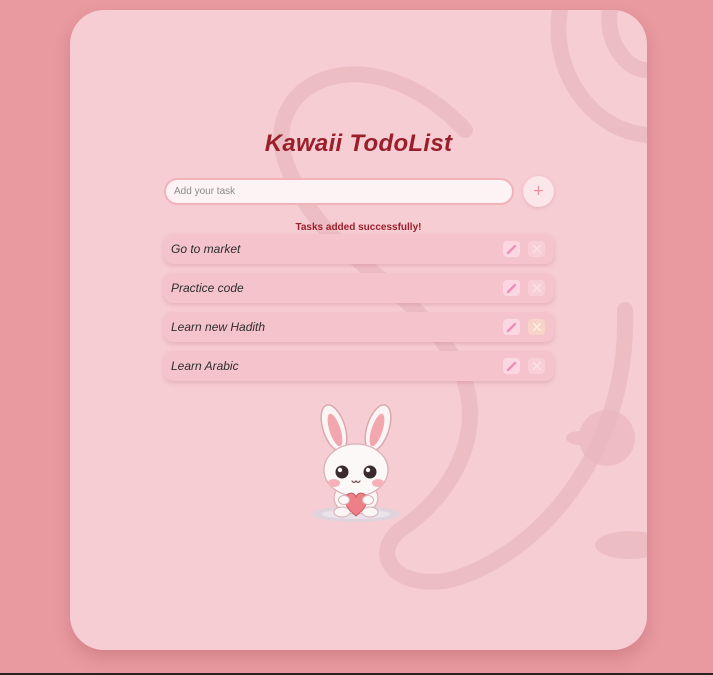  I want to click on bunny-heart-icon, so click(356, 463).